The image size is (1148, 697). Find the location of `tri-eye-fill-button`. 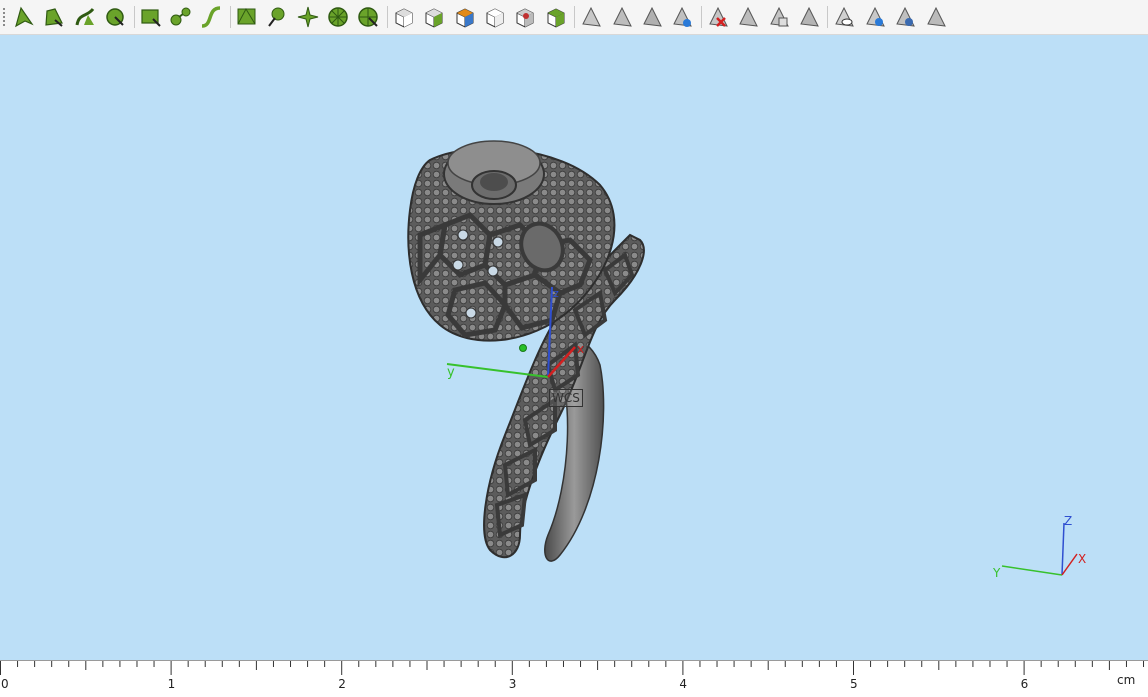

tri-eye-fill-button is located at coordinates (905, 17).